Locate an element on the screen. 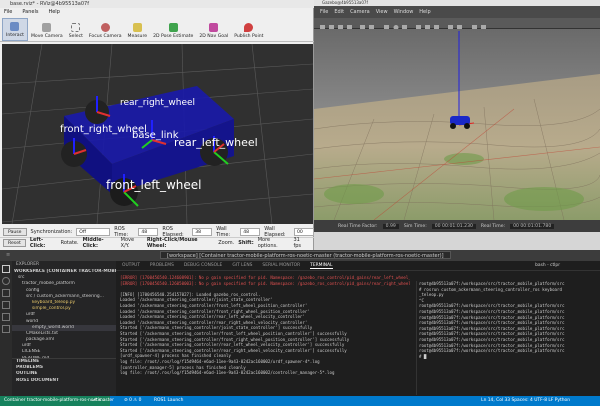  help-middle-value: Move X/Y. is located at coordinates (127, 243).